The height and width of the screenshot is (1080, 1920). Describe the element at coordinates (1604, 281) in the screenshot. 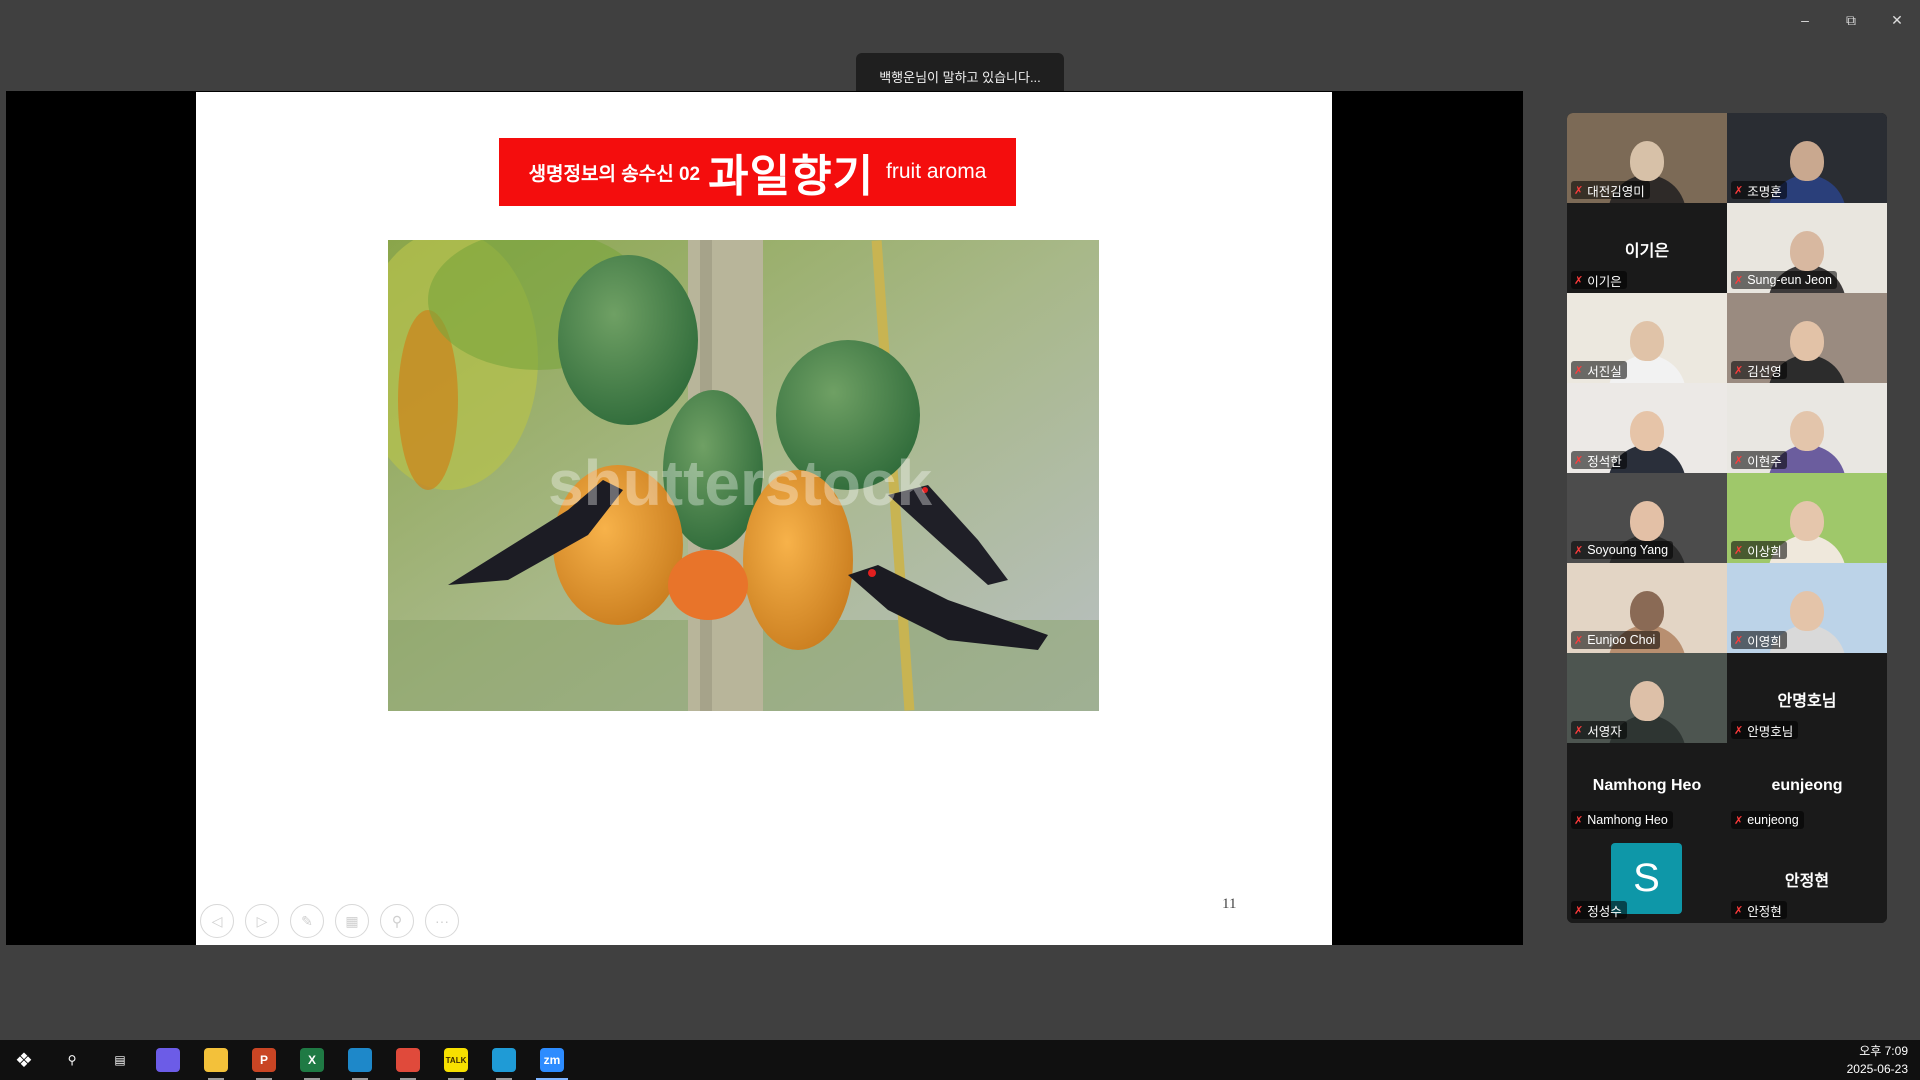

I see `participant-name: 이기은` at that location.